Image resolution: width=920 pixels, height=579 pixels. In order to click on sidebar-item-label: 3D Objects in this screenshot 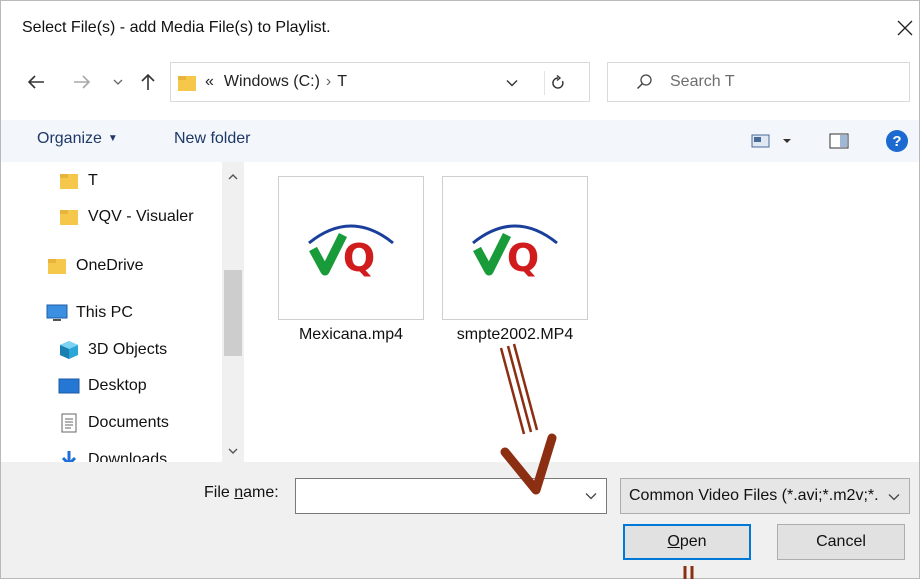, I will do `click(128, 349)`.